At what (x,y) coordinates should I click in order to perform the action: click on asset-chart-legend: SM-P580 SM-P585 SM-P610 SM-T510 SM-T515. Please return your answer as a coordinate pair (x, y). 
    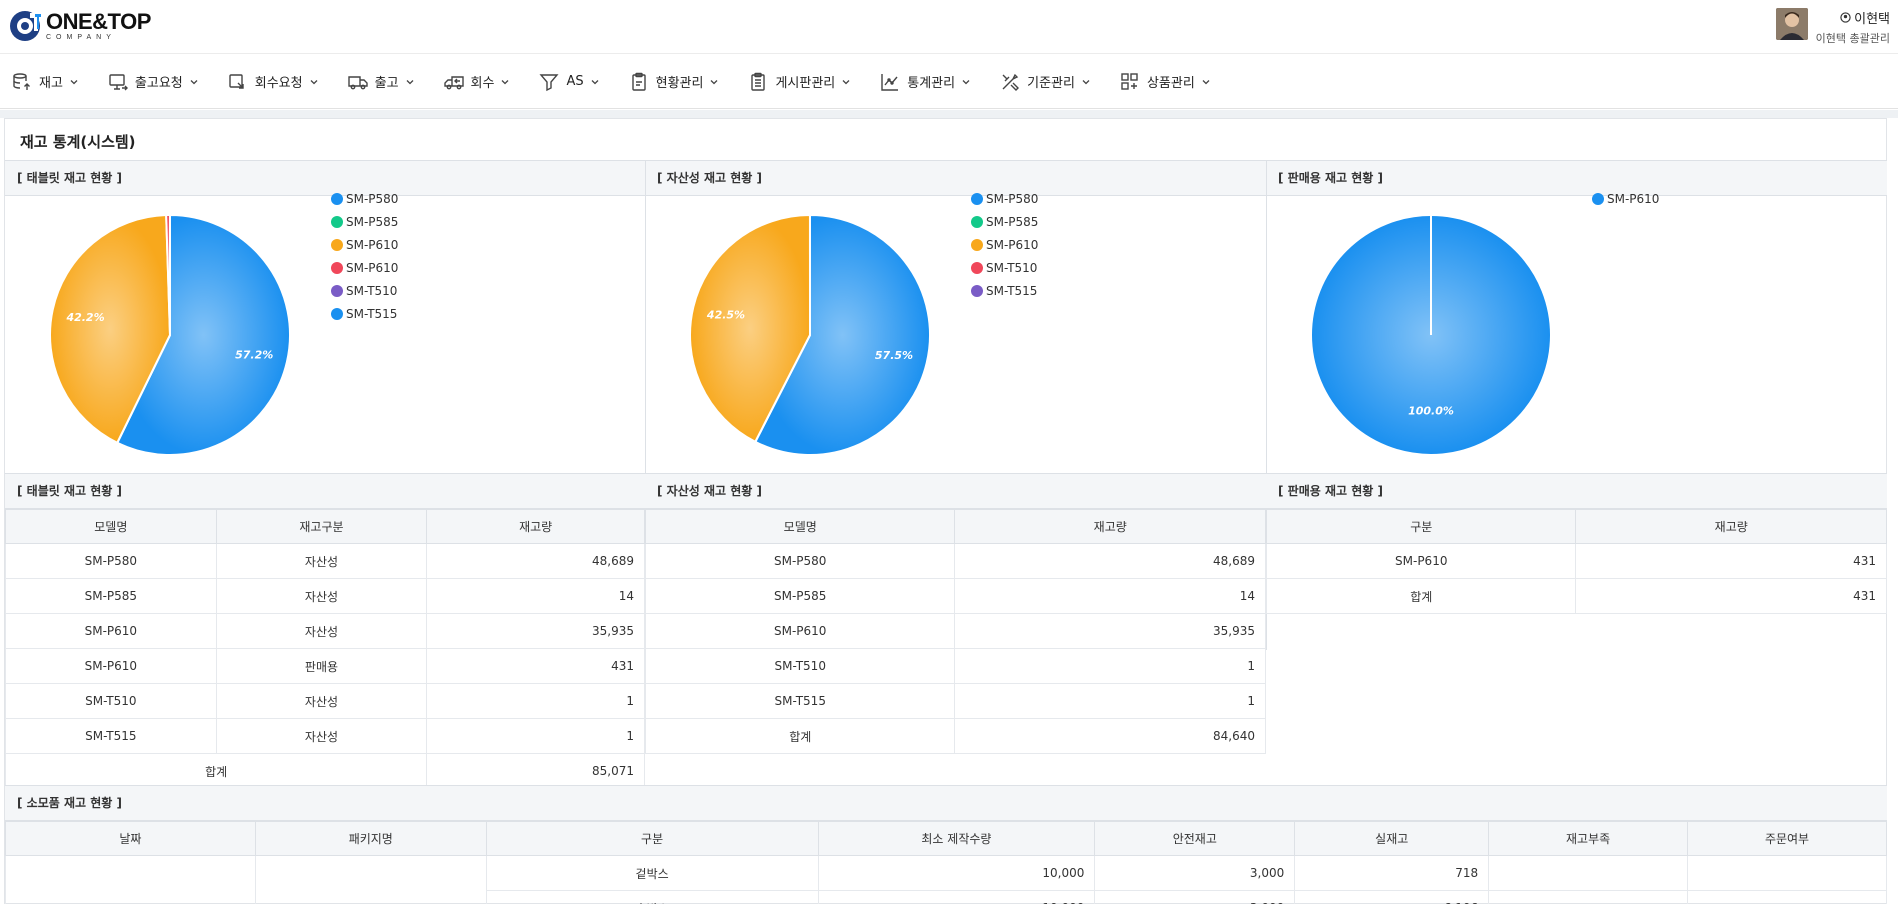
    Looking at the image, I should click on (1004, 244).